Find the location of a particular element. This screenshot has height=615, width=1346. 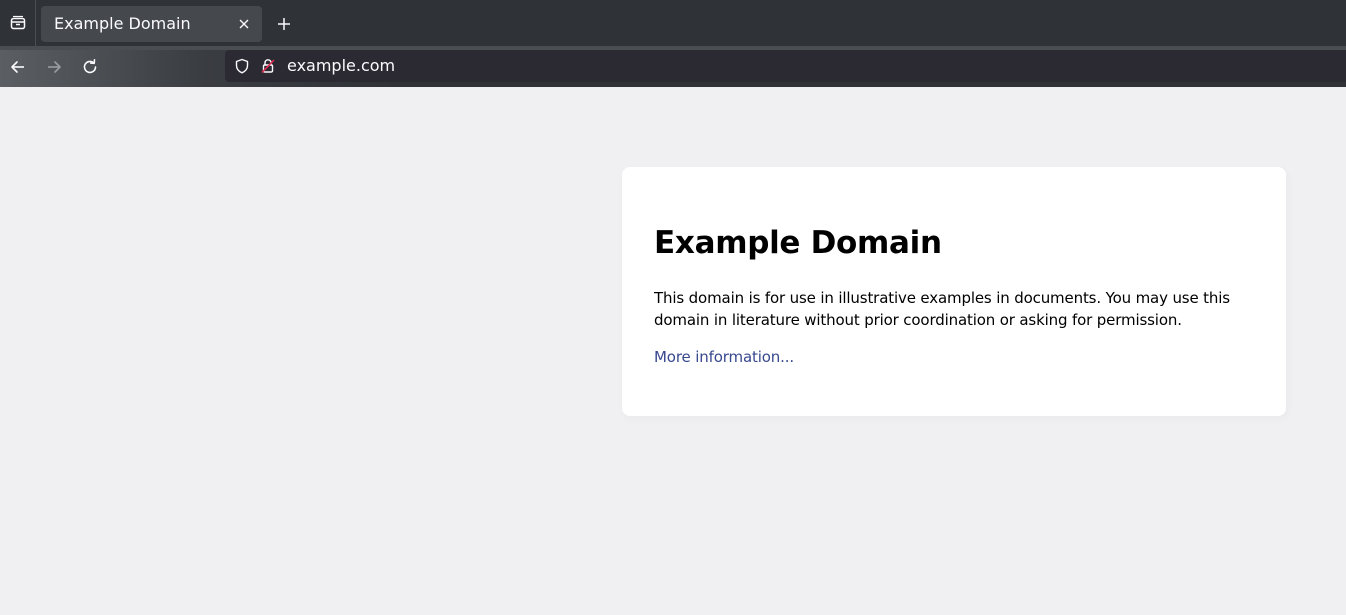

new-tab-button is located at coordinates (284, 24).